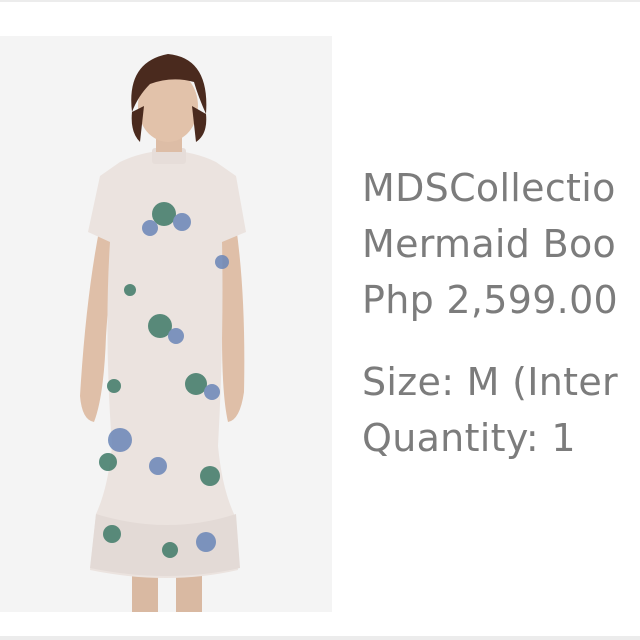  What do you see at coordinates (490, 382) in the screenshot?
I see `product-size: Size: M (Inter` at bounding box center [490, 382].